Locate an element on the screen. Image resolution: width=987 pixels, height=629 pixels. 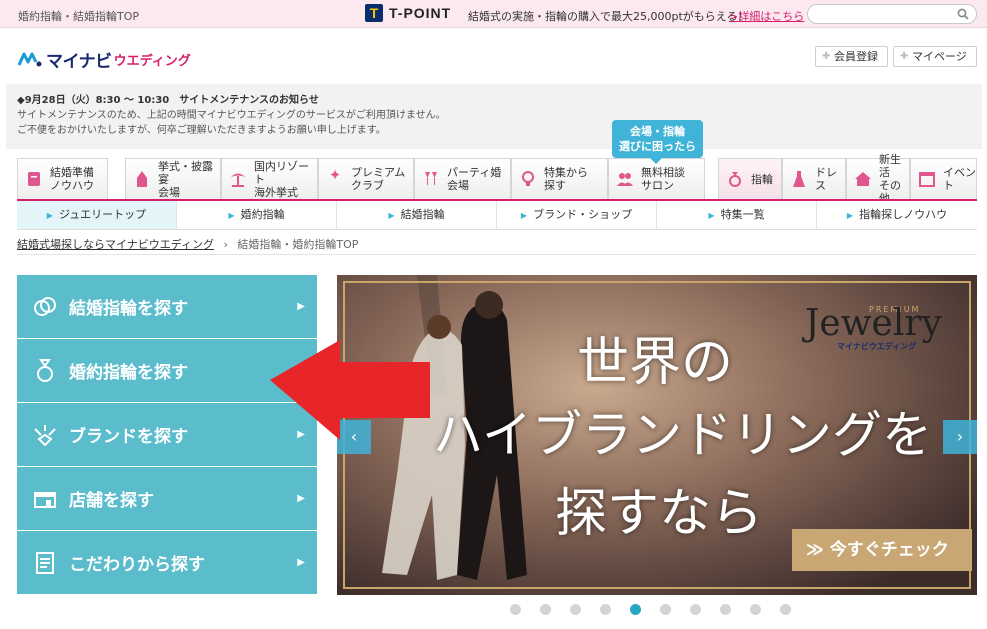
nav-item-dress: ドレス is located at coordinates (814, 178).